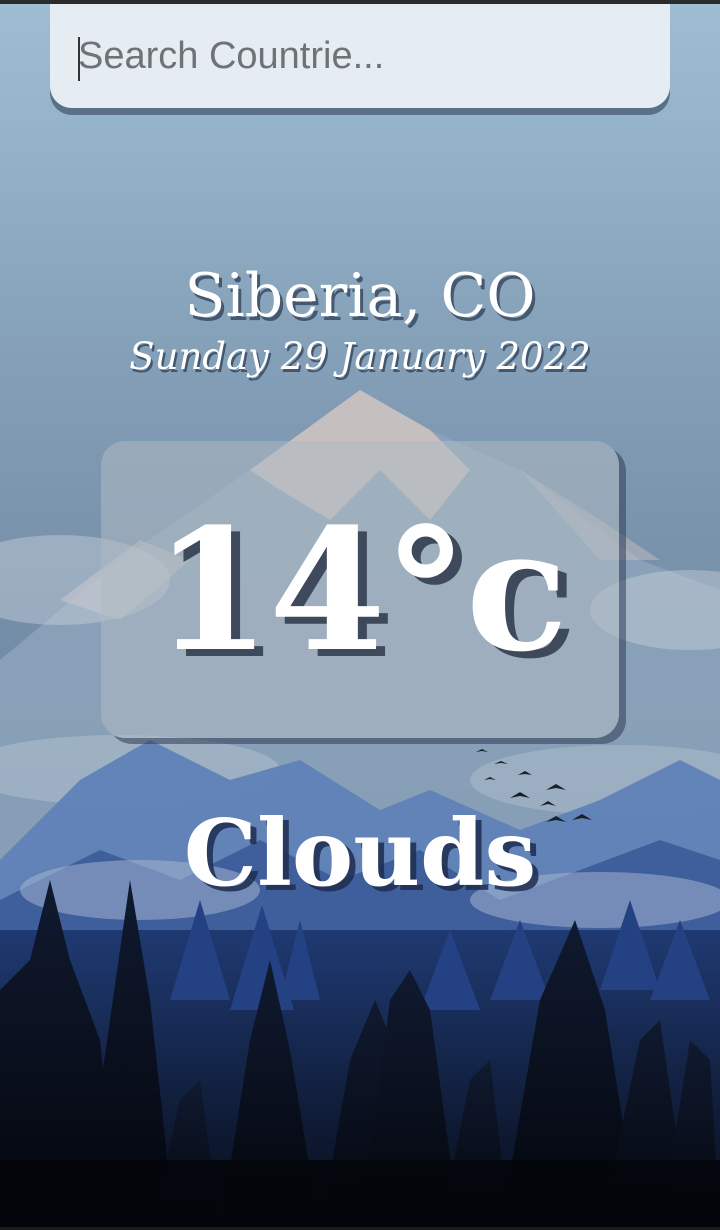 Image resolution: width=720 pixels, height=1230 pixels. What do you see at coordinates (360, 853) in the screenshot?
I see `weather-condition: Clouds` at bounding box center [360, 853].